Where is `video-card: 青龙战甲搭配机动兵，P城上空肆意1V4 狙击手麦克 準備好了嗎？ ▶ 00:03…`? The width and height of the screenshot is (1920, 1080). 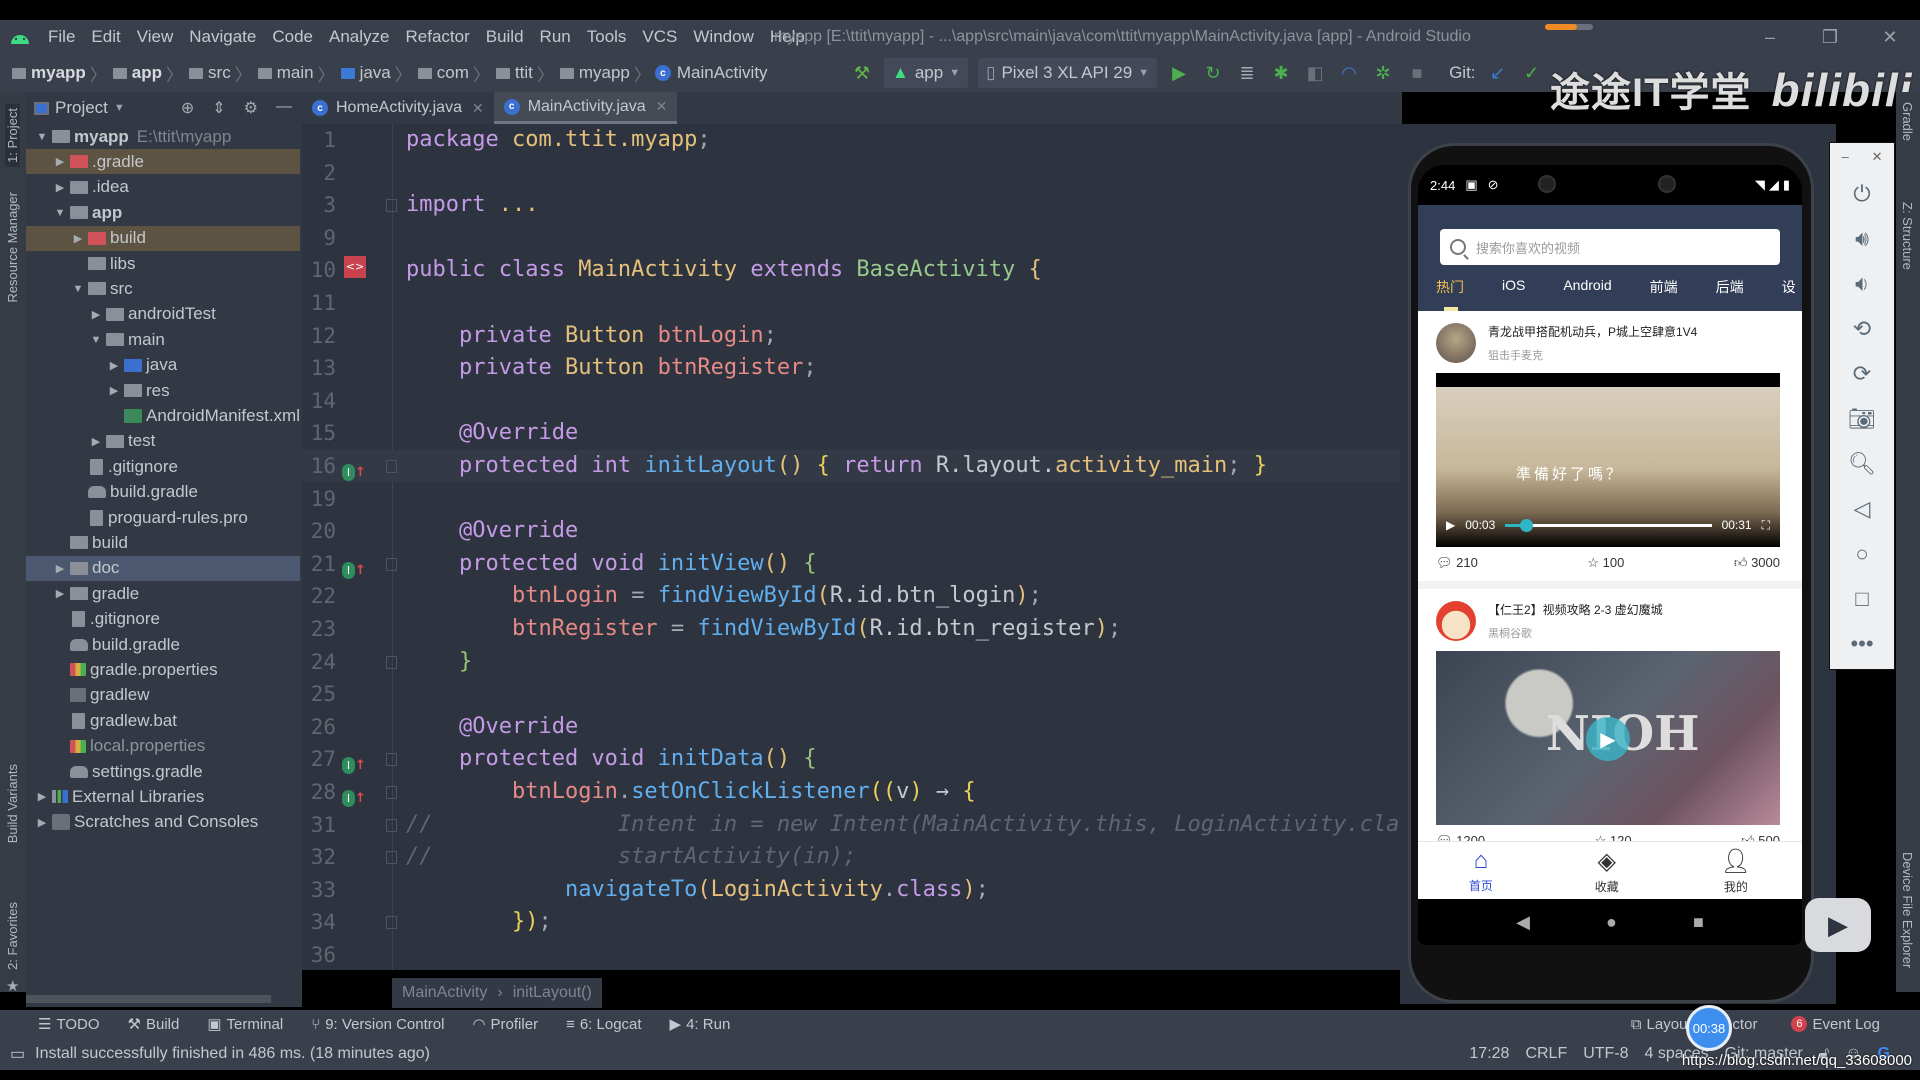
video-card: 青龙战甲搭配机动兵，P城上空肆意1V4 狙击手麦克 準備好了嗎？ ▶ 00:03… is located at coordinates (1610, 446).